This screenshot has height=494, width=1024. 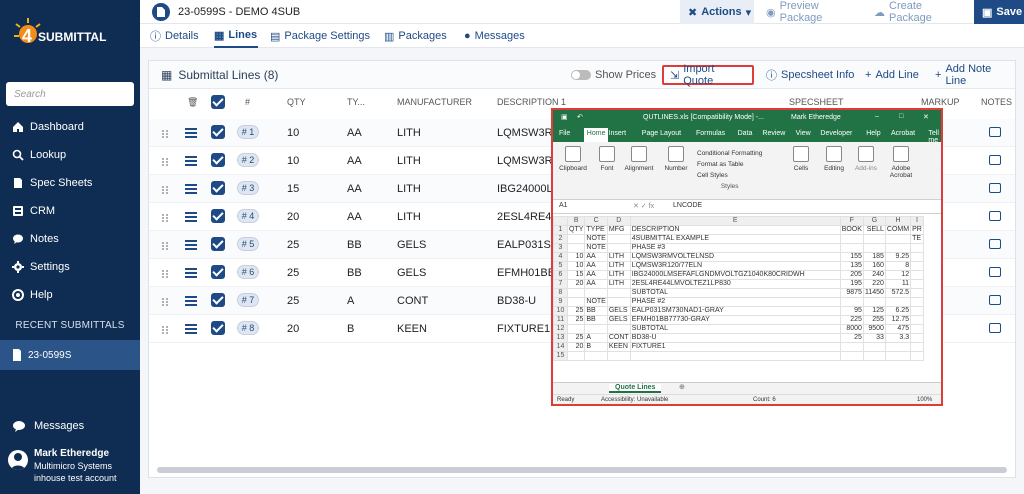 I want to click on spreadsheet-cell: B, so click(x=596, y=347).